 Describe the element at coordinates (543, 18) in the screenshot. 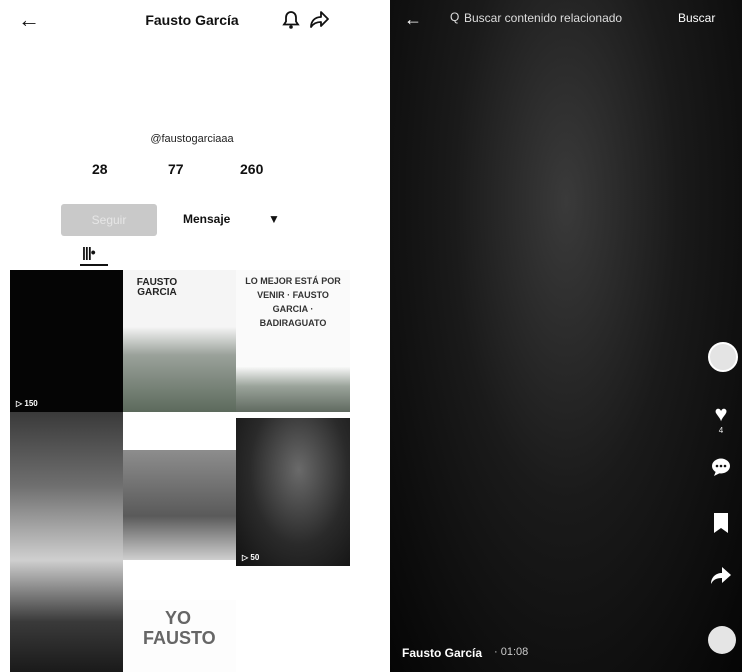

I see `search-input: Buscar contenido relacionado` at that location.